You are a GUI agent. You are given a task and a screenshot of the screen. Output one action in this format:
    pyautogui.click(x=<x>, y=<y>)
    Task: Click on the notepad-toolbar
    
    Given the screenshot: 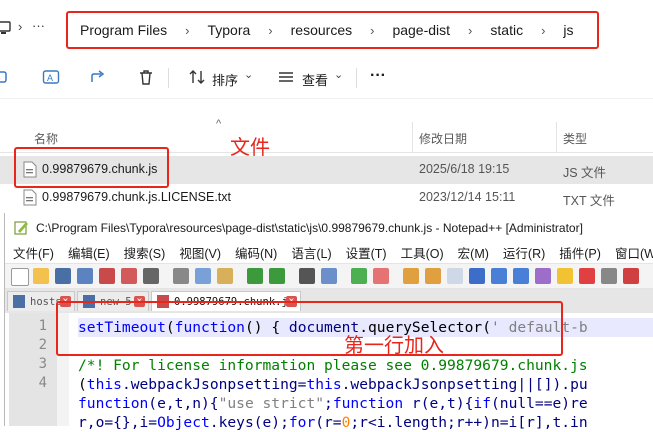 What is the action you would take?
    pyautogui.click(x=329, y=276)
    